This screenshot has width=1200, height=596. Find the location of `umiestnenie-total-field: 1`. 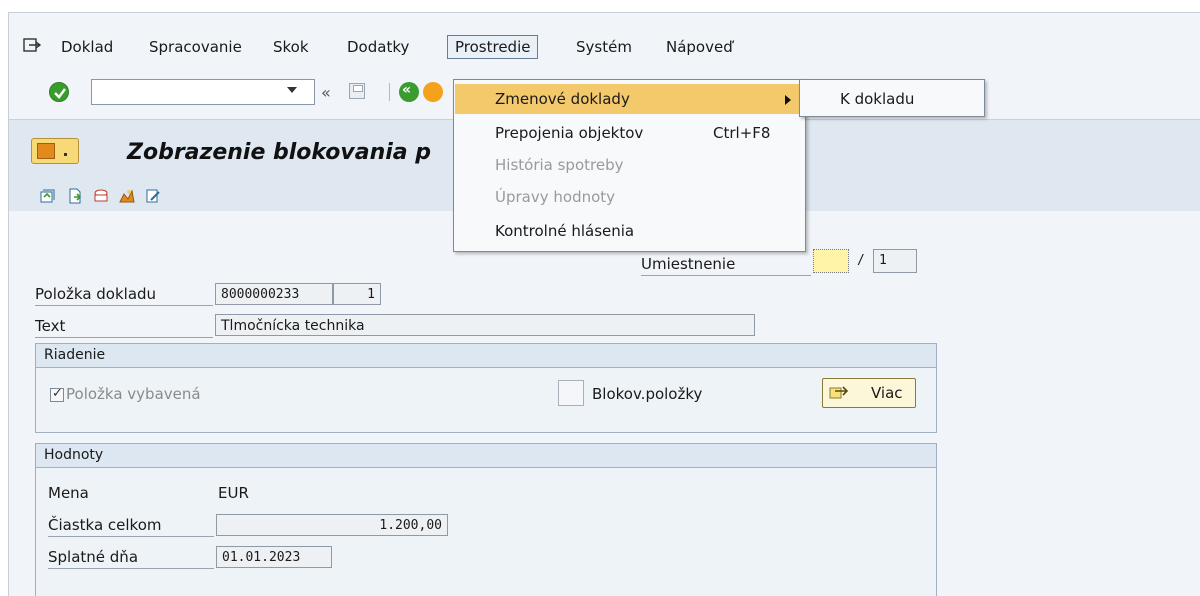

umiestnenie-total-field: 1 is located at coordinates (895, 261).